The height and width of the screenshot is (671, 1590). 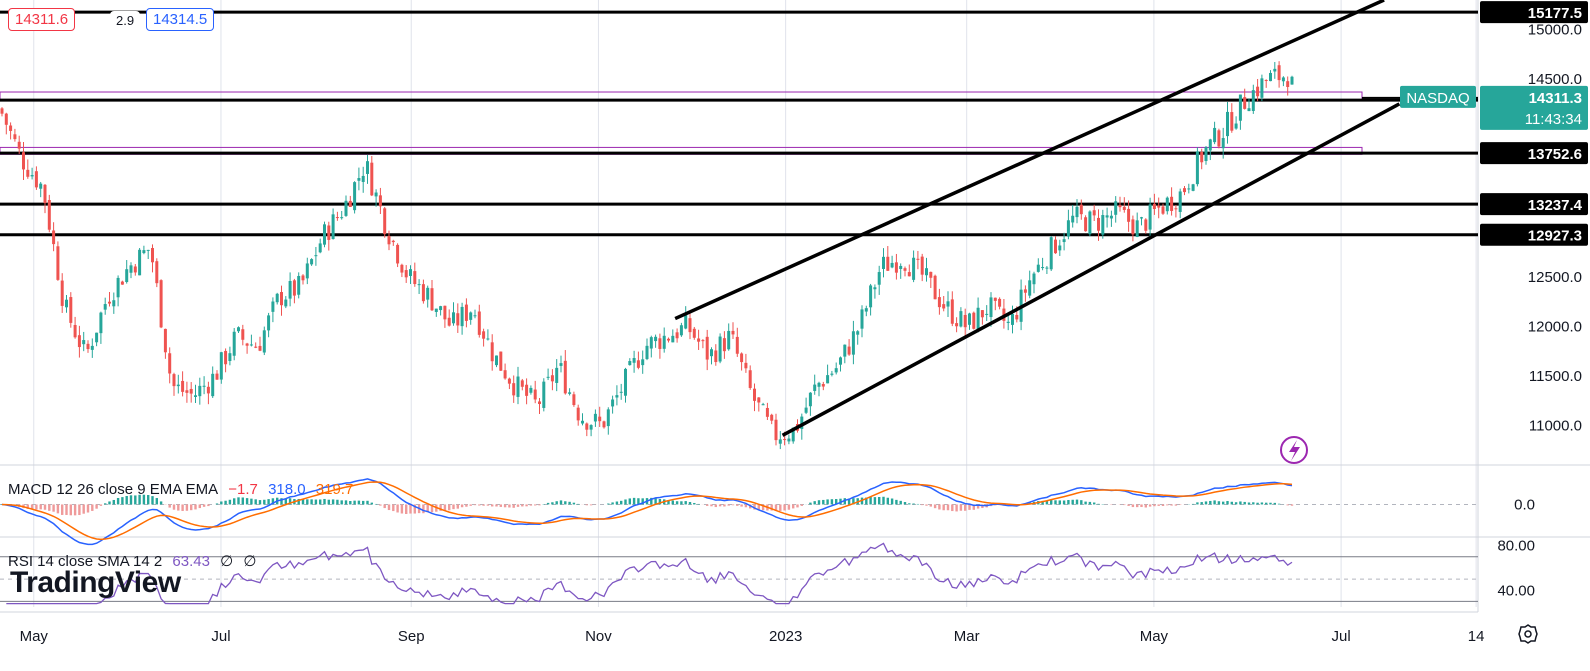 I want to click on lightning-alert-icon, so click(x=1294, y=450).